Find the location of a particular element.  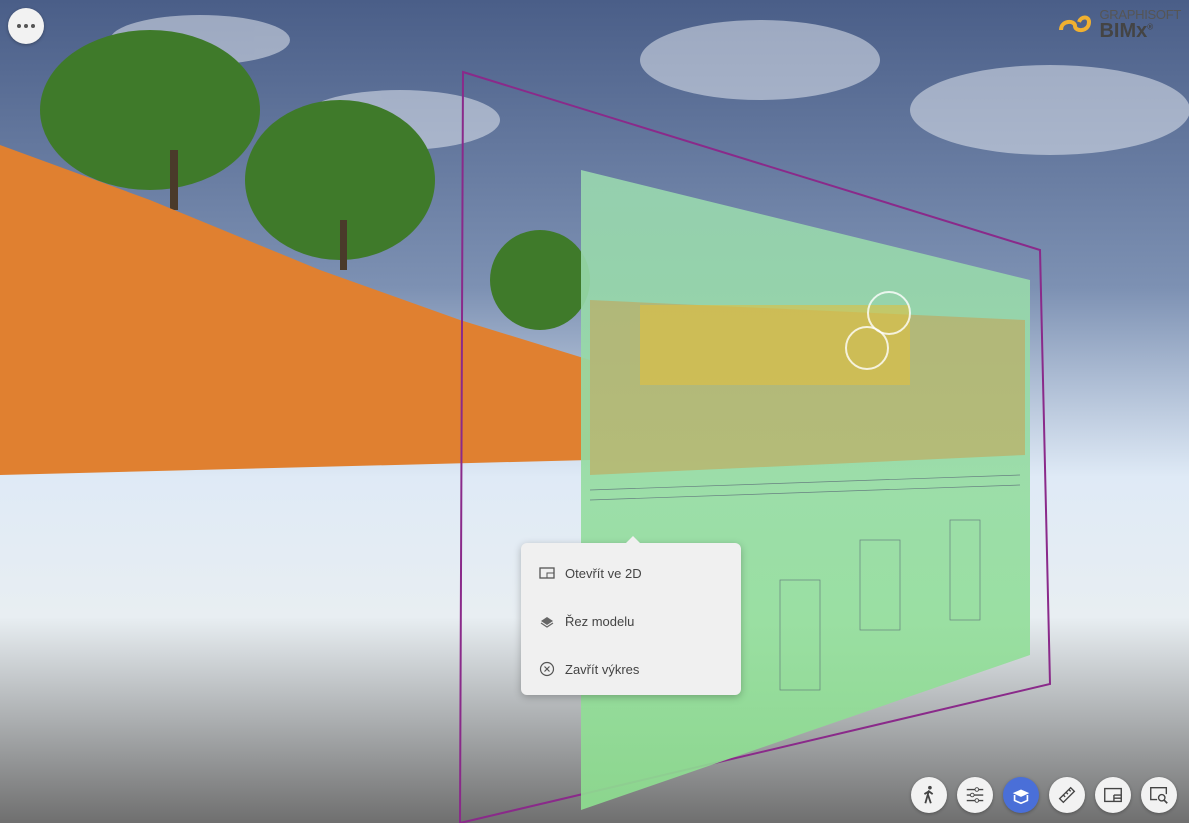

bimx-logo: GRAPHISOFT BIMx® is located at coordinates (1119, 24).